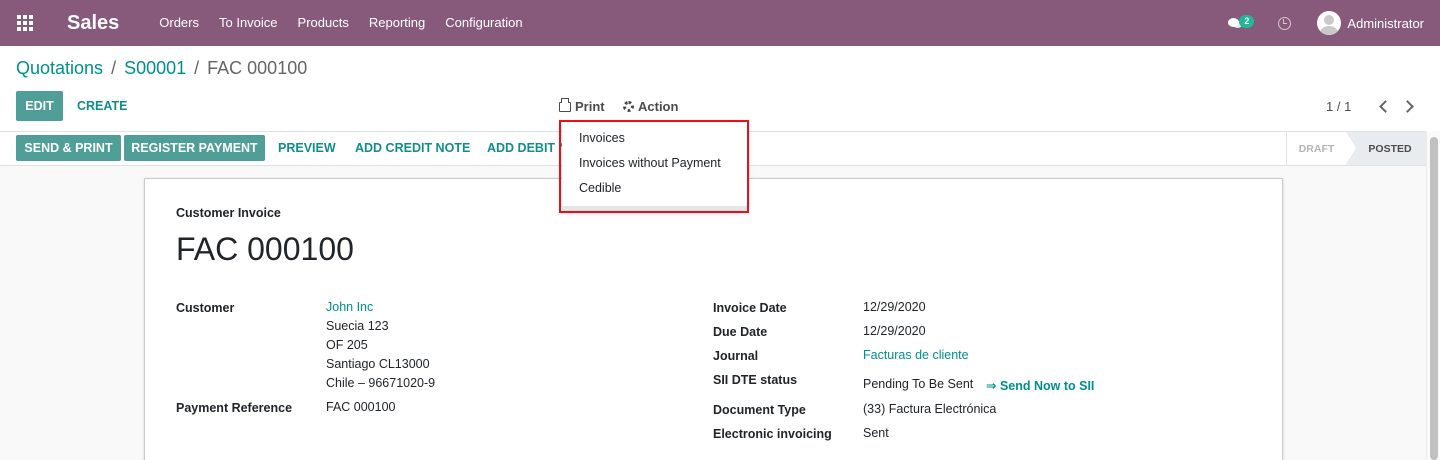  I want to click on add-credit-note-button: ADD CREDIT NOTE, so click(412, 148).